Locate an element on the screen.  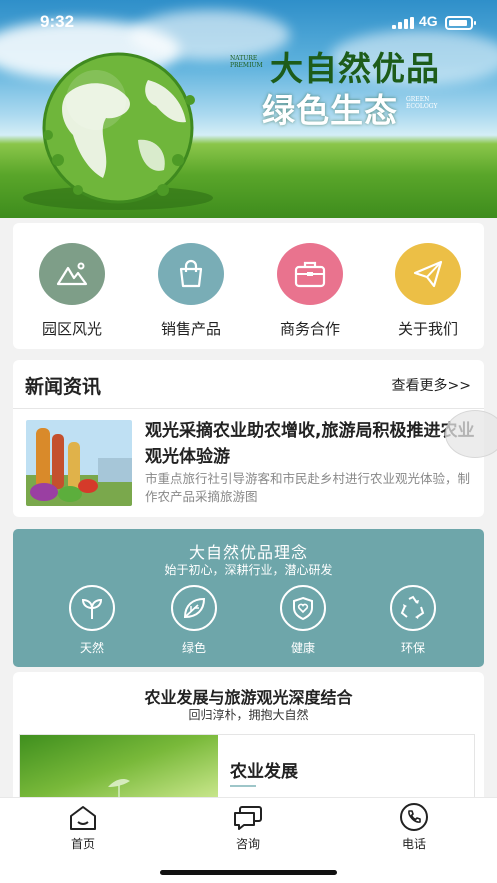
sprout-icon is located at coordinates (92, 608).